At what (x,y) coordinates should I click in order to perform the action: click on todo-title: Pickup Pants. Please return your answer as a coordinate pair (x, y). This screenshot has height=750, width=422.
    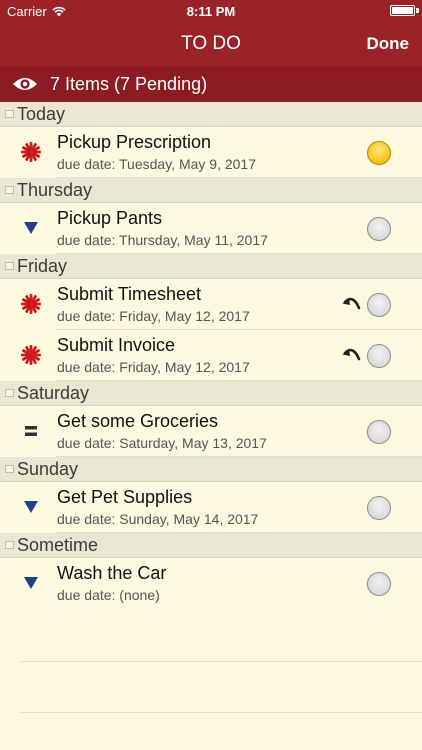
    Looking at the image, I should click on (110, 218).